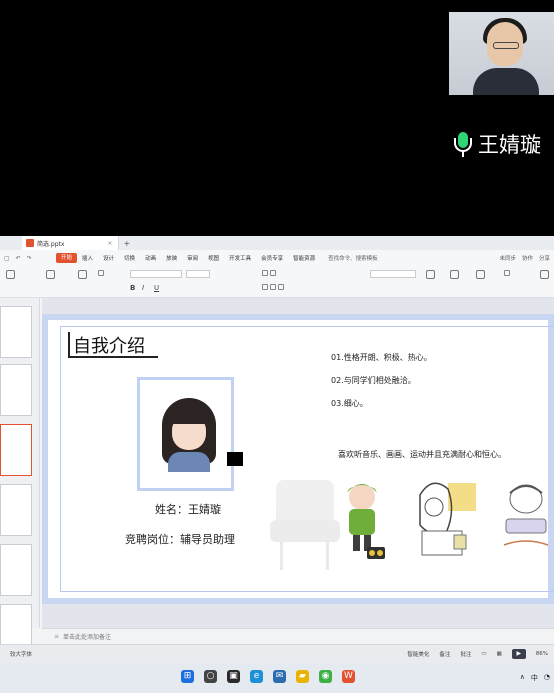 The image size is (554, 693). Describe the element at coordinates (189, 435) in the screenshot. I see `portrait-illustration` at that location.